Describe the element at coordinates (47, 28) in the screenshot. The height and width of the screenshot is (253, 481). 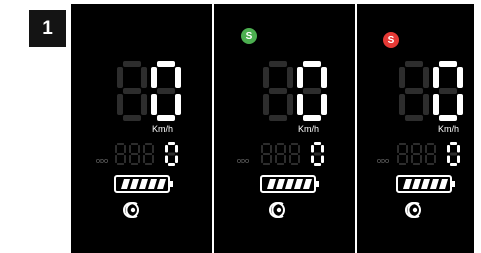
I see `step-number-badge: 1` at that location.